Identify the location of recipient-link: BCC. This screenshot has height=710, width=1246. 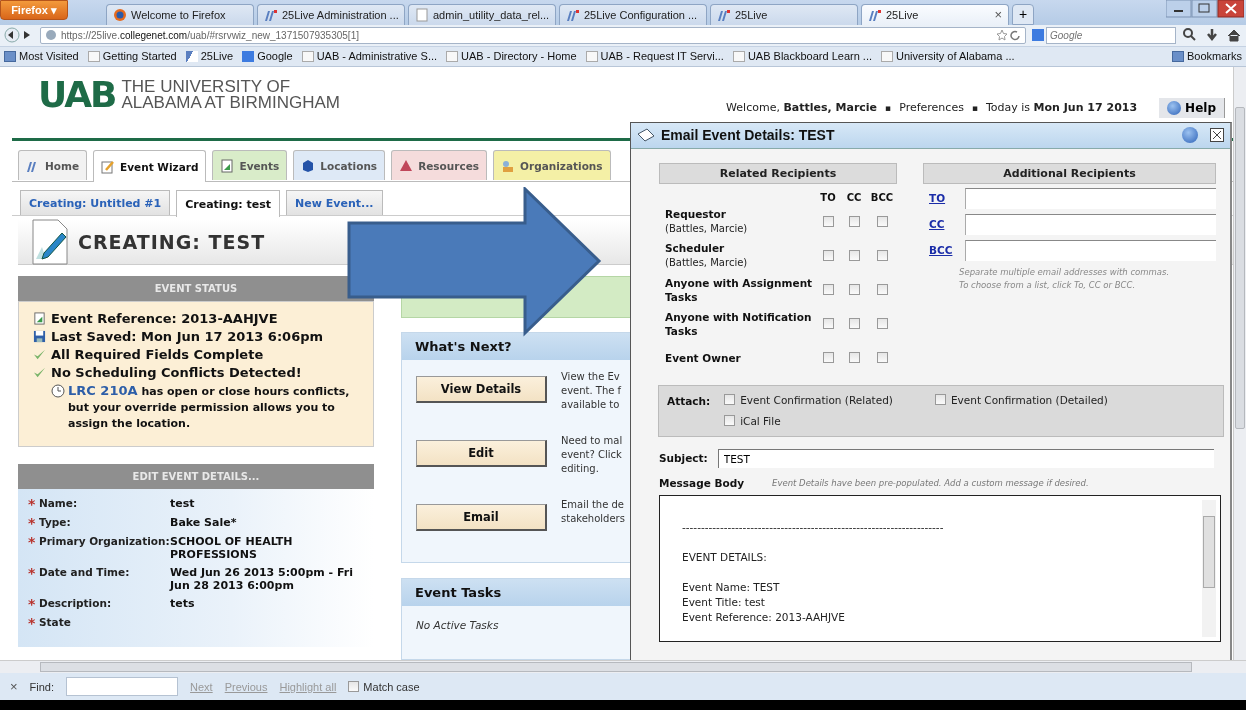
(942, 250).